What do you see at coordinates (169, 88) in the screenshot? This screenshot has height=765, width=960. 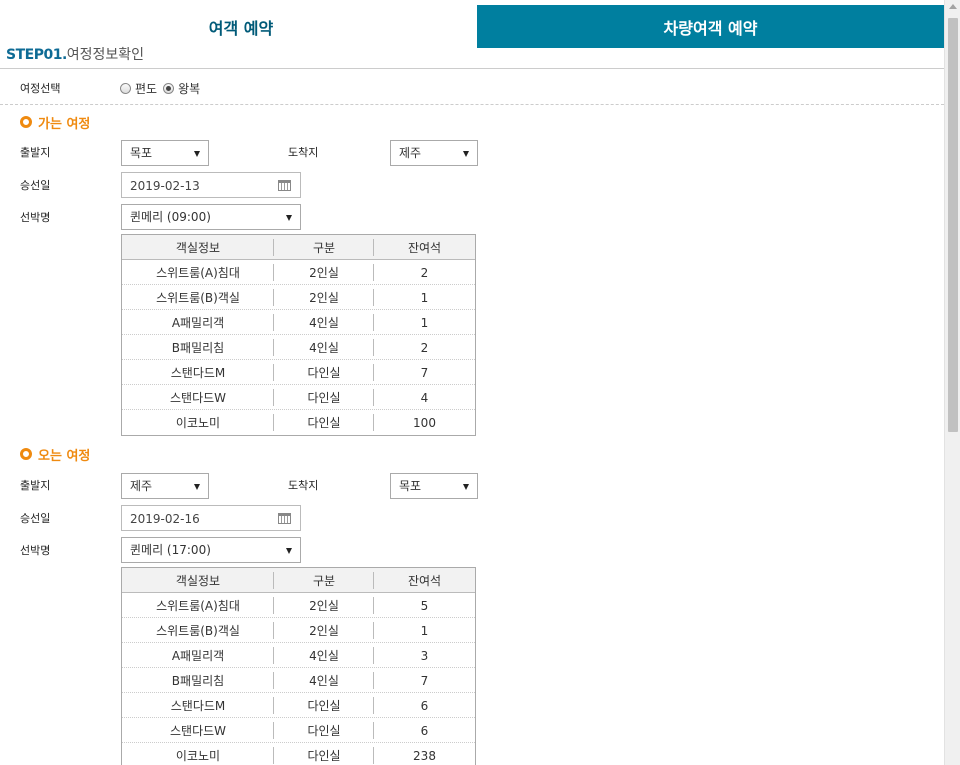 I see `radio-round-trip-dot` at bounding box center [169, 88].